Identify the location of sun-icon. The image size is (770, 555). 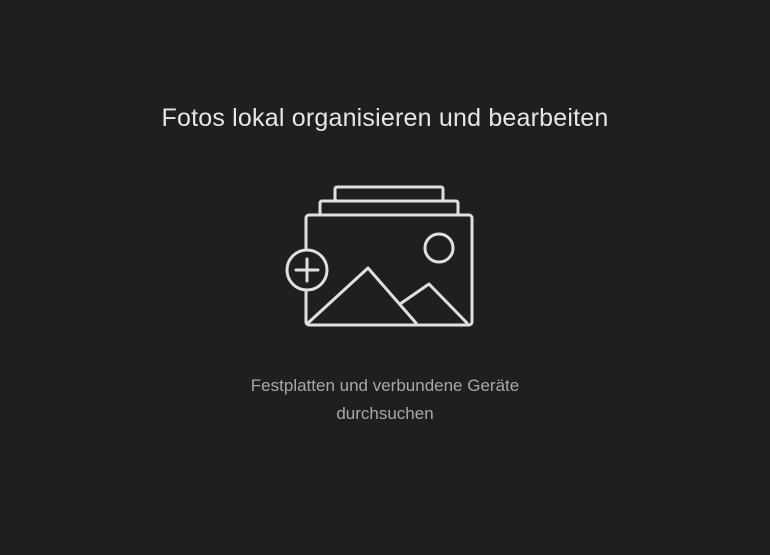
(439, 248).